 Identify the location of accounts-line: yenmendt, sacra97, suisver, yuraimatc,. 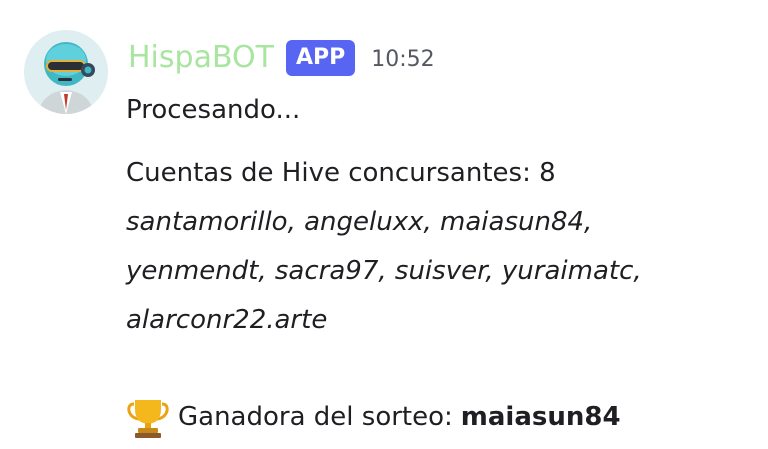
(384, 271).